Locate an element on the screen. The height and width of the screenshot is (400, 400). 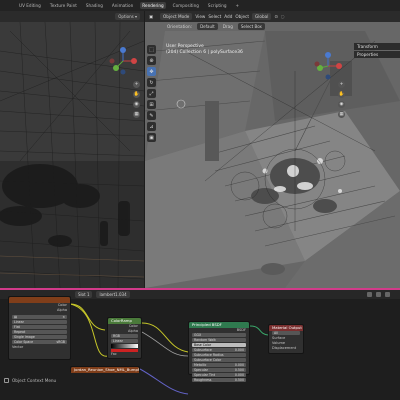
image-icon: ▤ is located at coordinates (16, 317).